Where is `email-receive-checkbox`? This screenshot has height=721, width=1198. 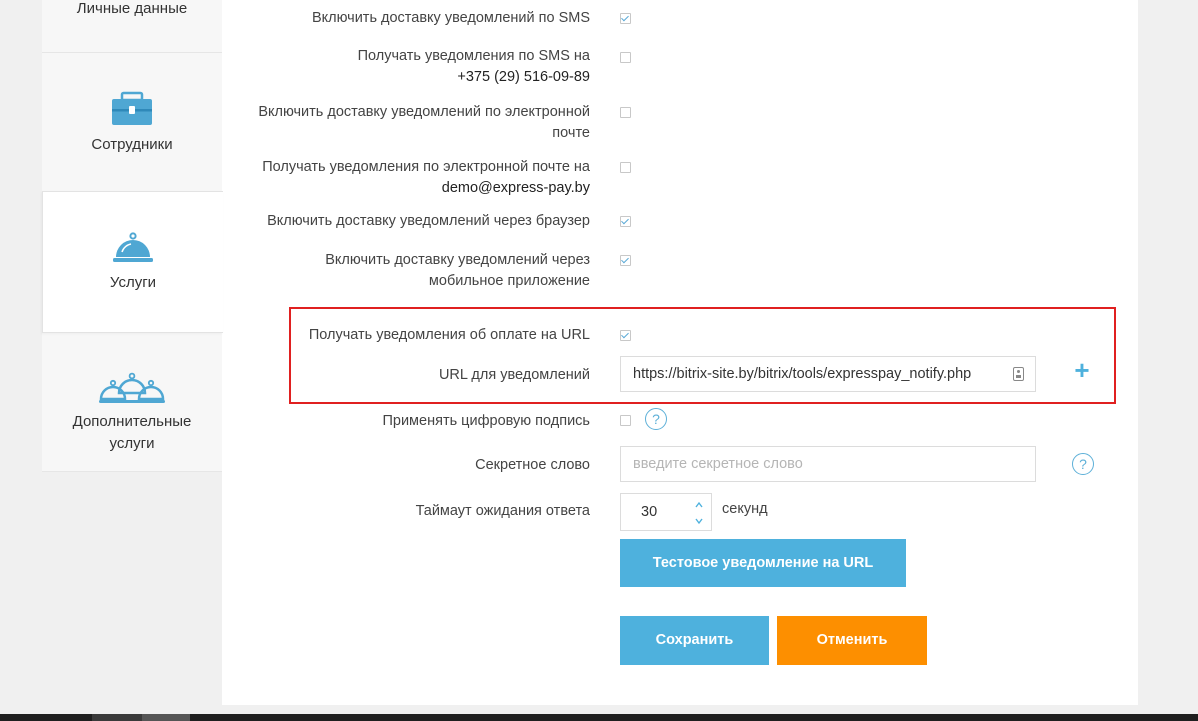
email-receive-checkbox is located at coordinates (625, 167).